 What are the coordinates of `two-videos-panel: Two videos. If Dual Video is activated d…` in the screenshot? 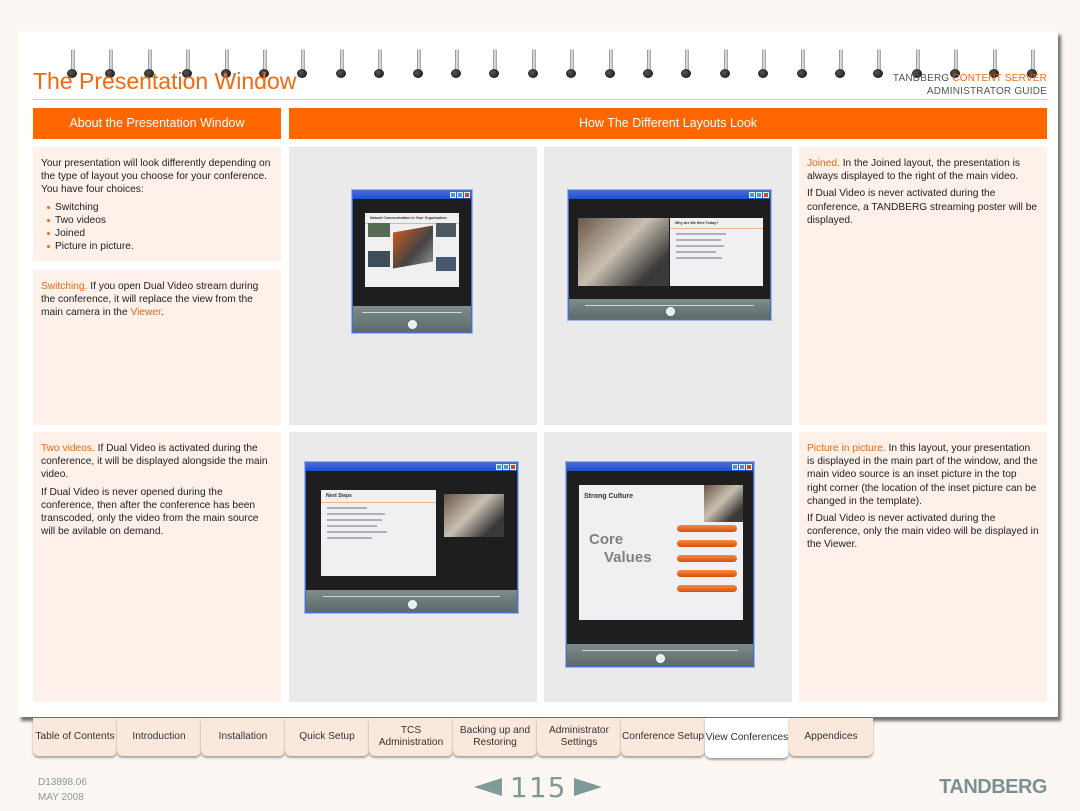 It's located at (157, 567).